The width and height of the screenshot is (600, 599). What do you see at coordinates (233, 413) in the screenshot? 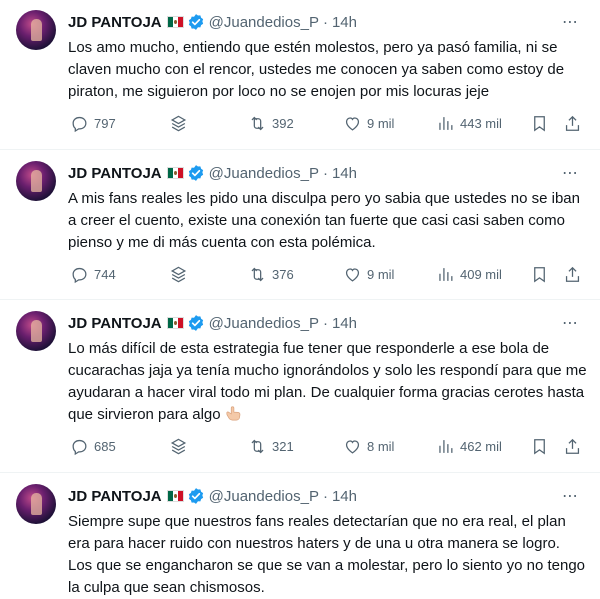
I see `hand-emoji-icon` at bounding box center [233, 413].